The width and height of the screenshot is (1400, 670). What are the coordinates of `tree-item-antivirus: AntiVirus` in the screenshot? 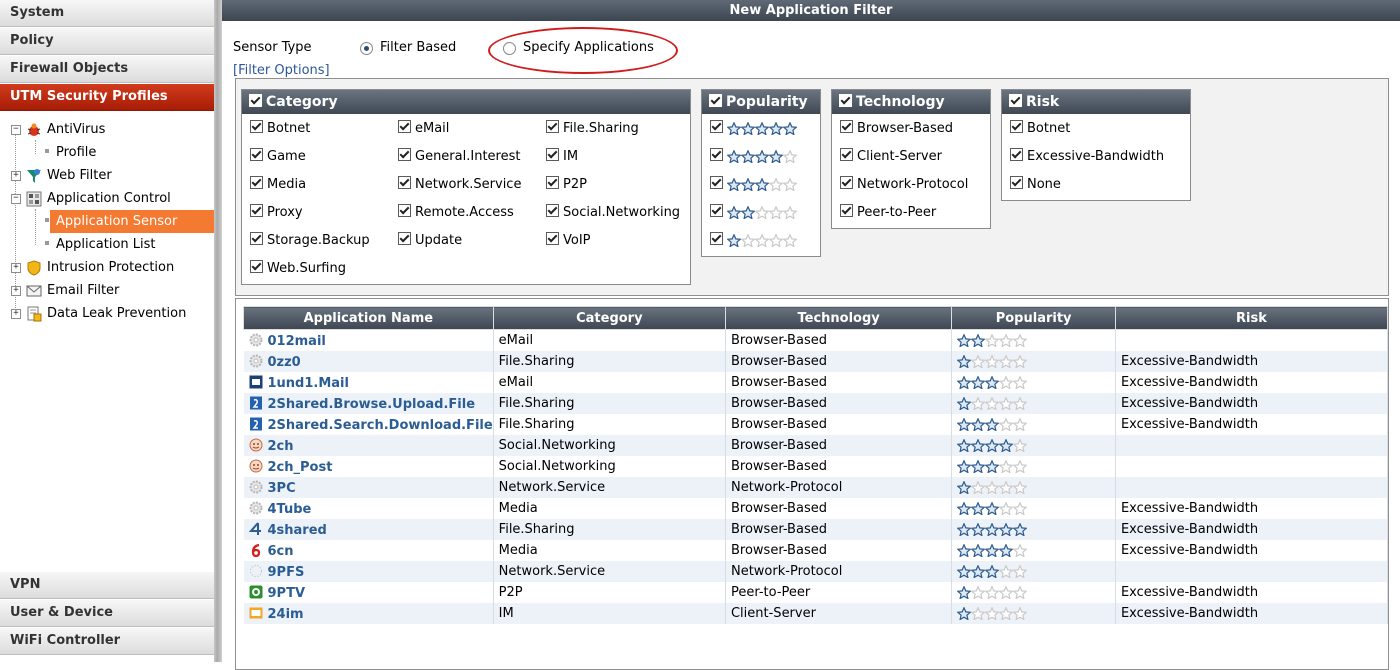 It's located at (76, 130).